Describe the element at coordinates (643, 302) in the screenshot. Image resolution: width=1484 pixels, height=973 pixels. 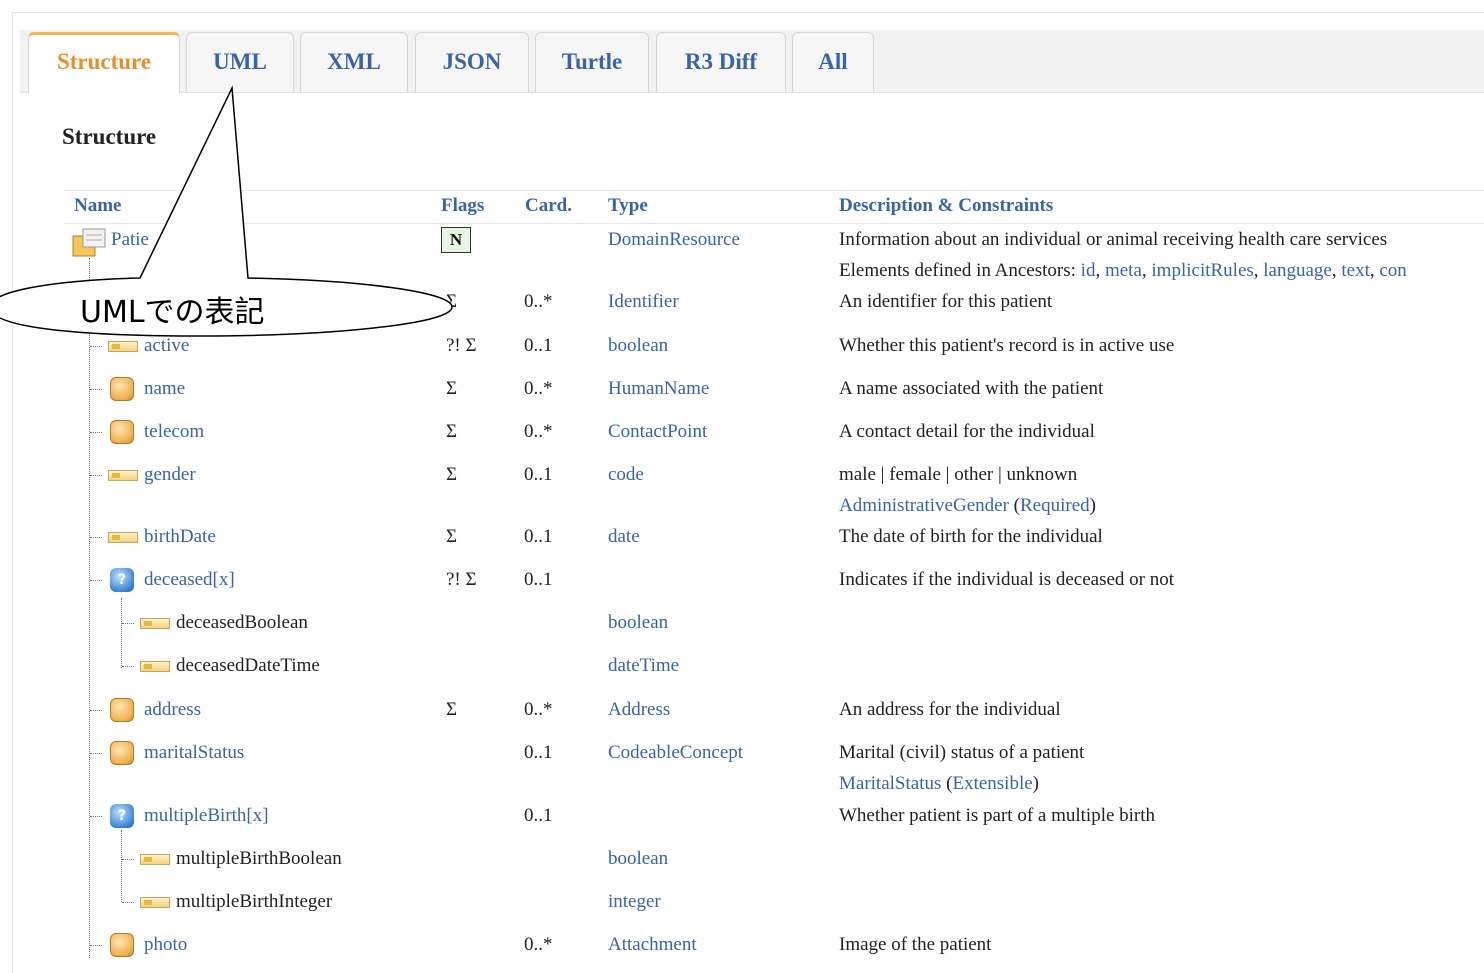
I see `type-link: Identifier` at that location.